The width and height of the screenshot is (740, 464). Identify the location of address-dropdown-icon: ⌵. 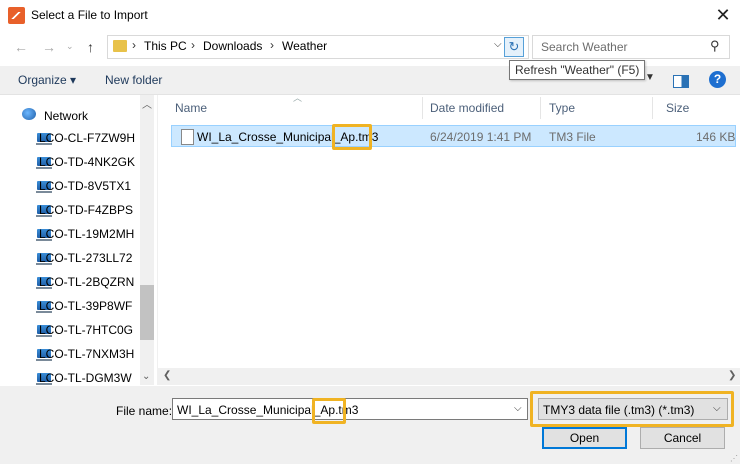
(498, 44).